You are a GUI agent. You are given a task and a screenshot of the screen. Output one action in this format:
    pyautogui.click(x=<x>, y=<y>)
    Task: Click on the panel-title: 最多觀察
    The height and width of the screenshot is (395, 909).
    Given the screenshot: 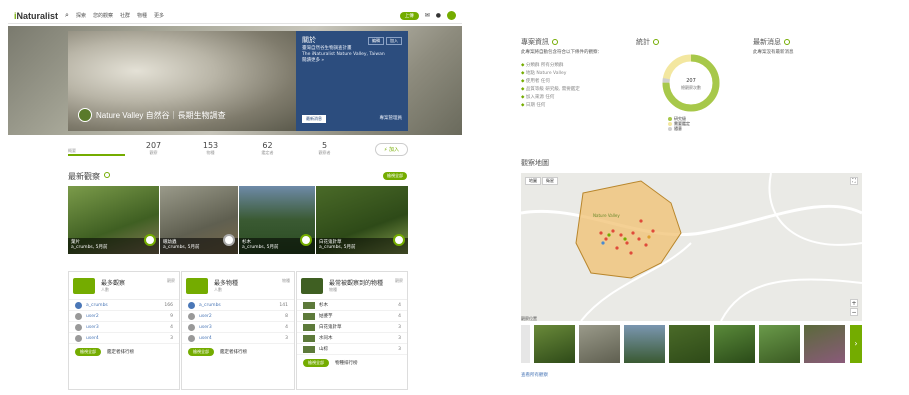 What is the action you would take?
    pyautogui.click(x=113, y=283)
    